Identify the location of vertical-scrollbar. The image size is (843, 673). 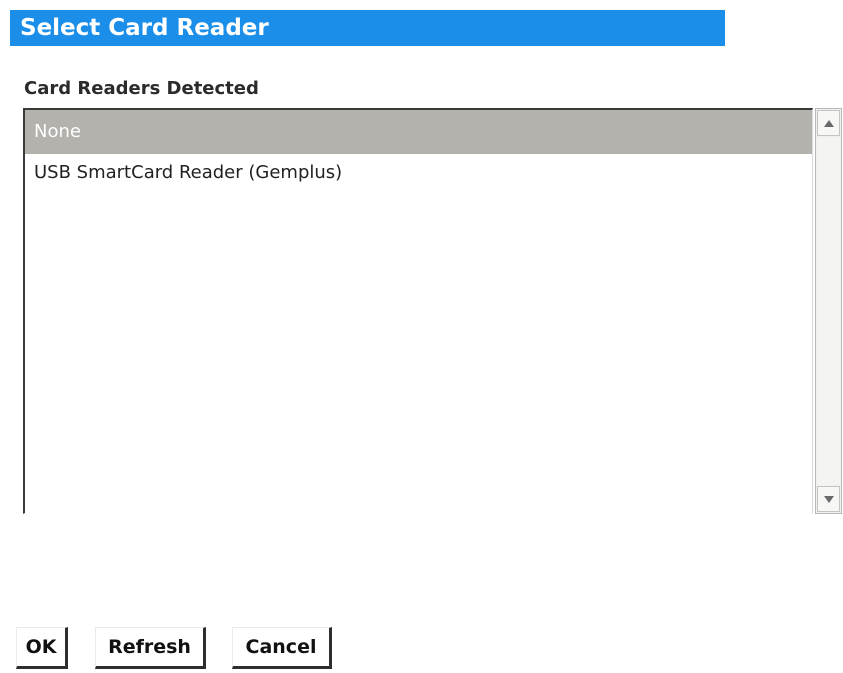
(828, 311).